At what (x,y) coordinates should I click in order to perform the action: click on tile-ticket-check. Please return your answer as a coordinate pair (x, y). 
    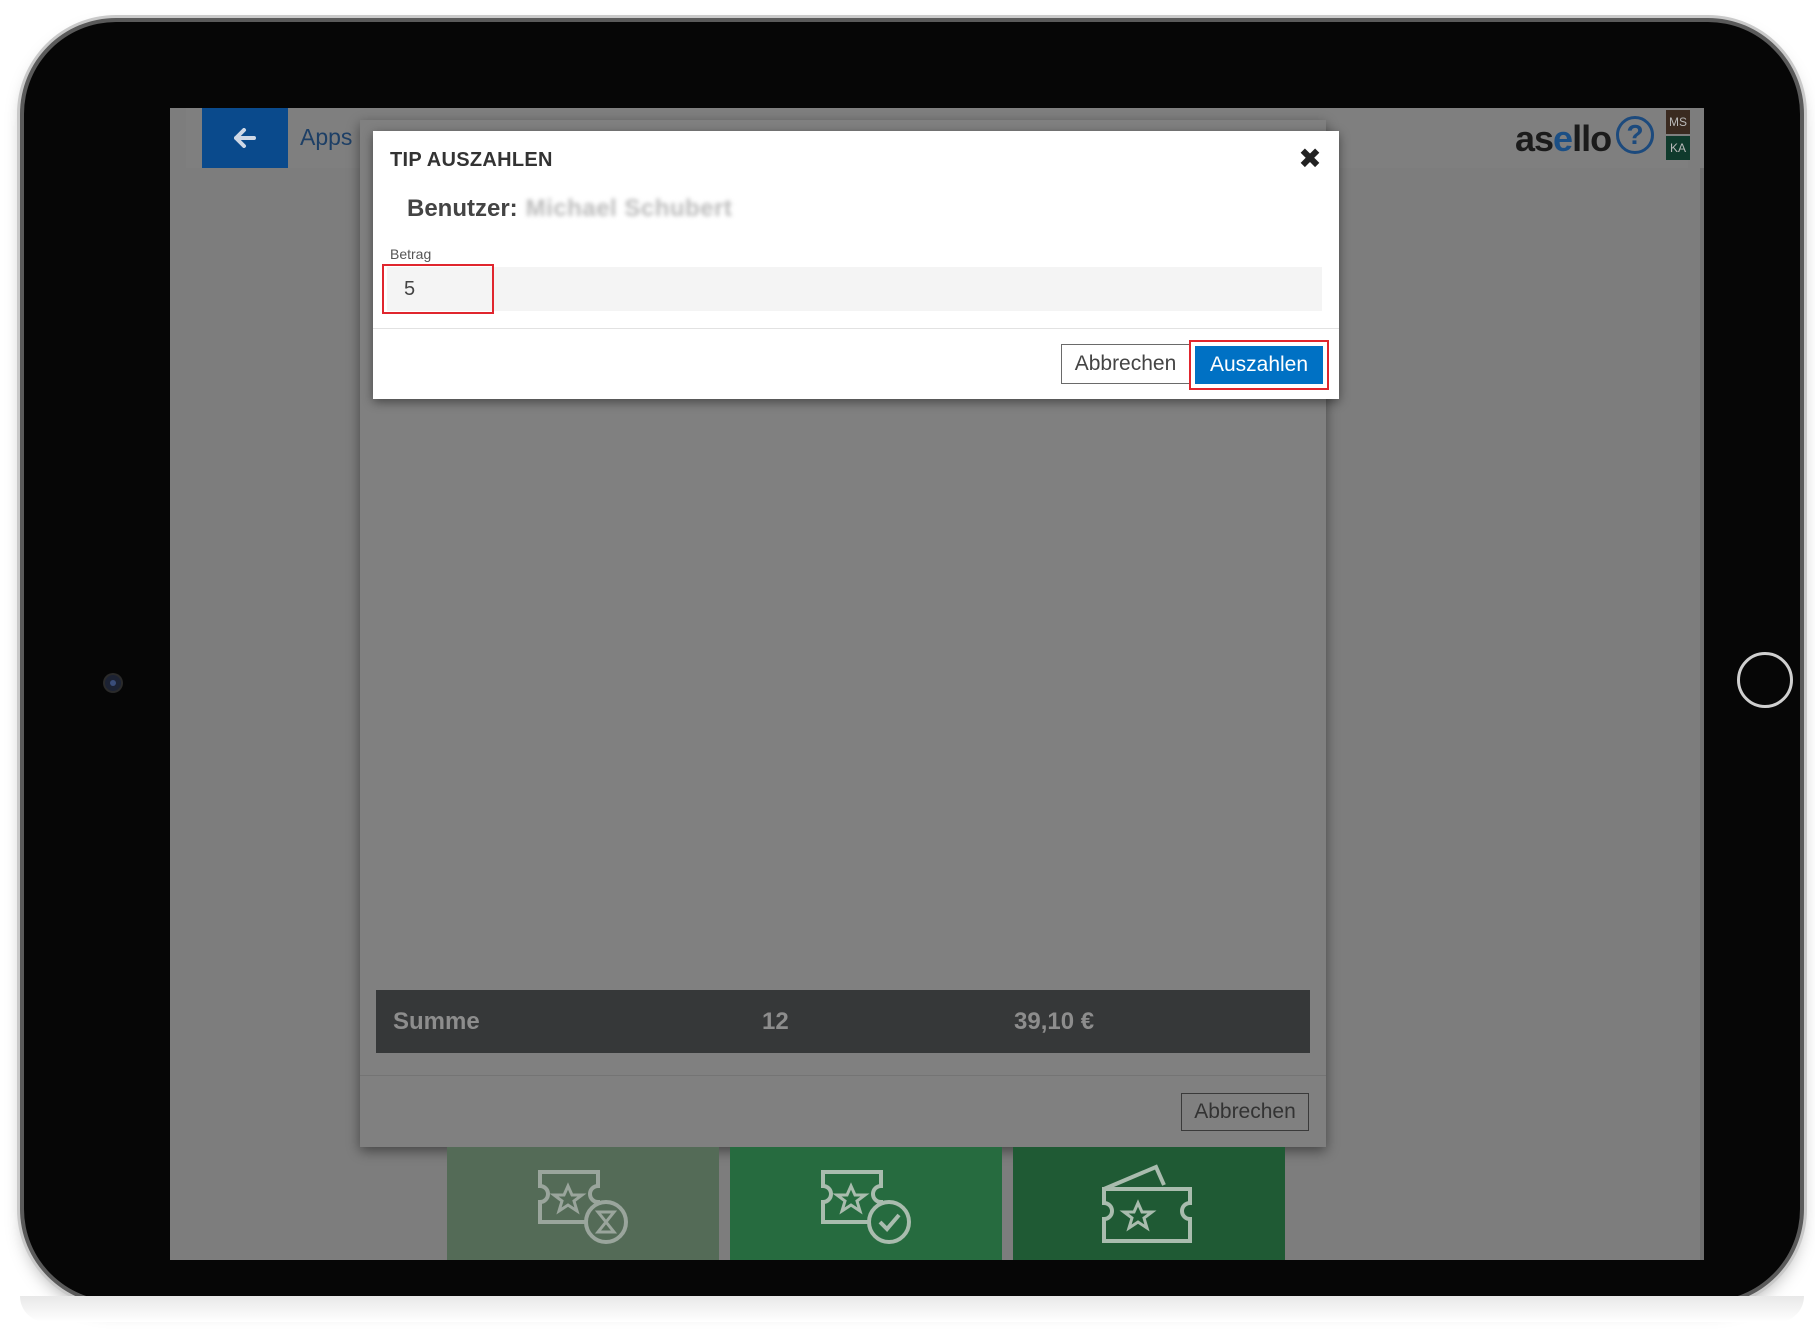
    Looking at the image, I should click on (866, 1203).